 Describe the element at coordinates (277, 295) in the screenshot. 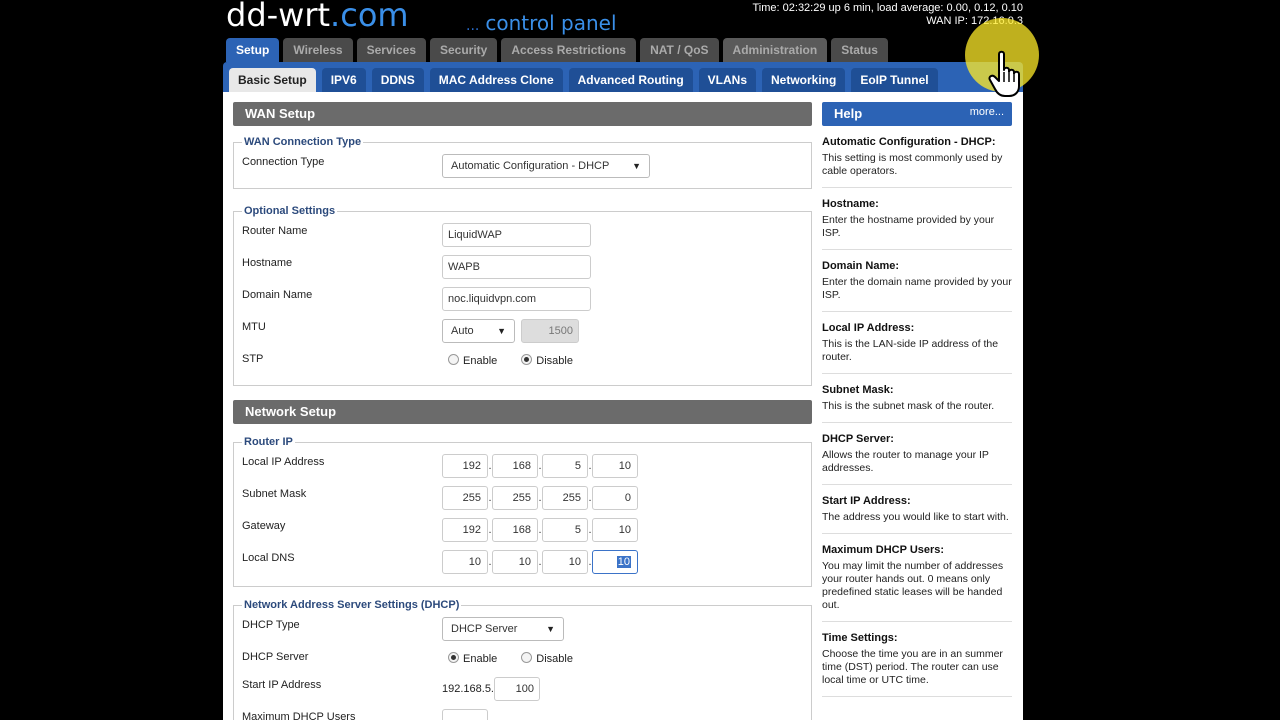

I see `domain-name-label: Domain Name` at that location.